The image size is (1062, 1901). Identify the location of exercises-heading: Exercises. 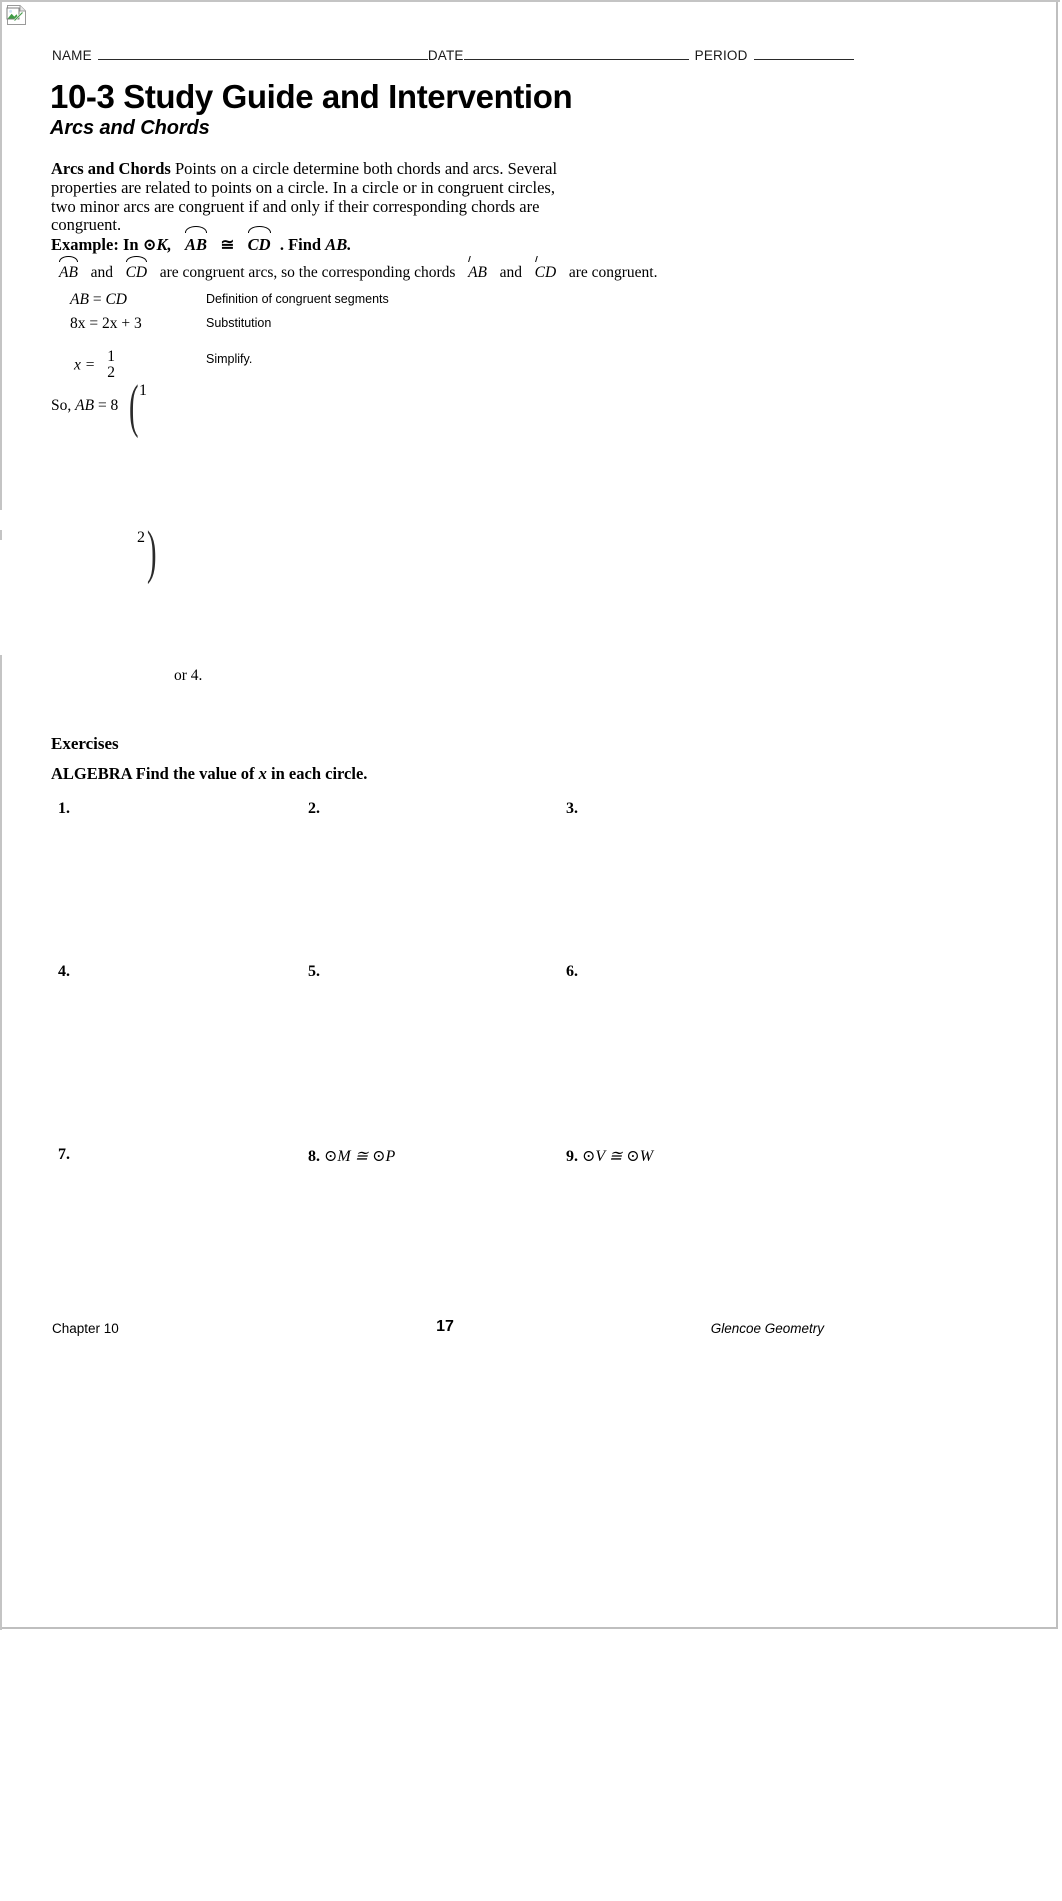
(85, 743).